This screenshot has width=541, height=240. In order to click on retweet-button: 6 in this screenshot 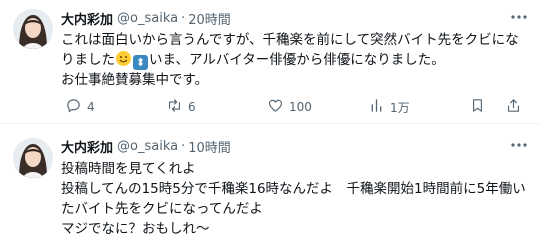, I will do `click(181, 107)`.